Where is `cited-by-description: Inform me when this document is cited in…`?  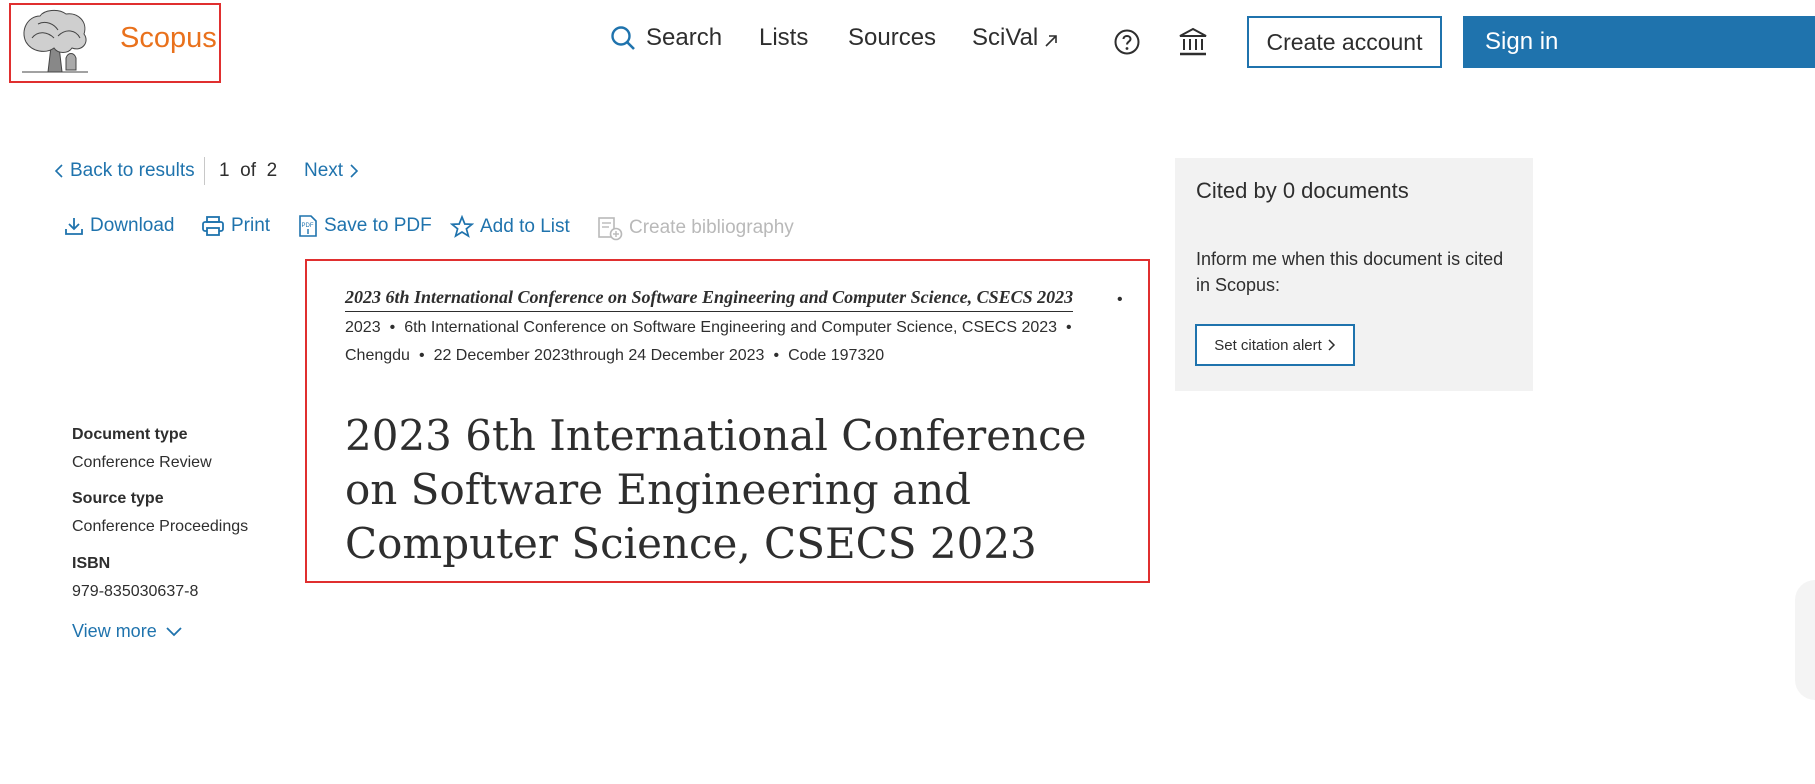
cited-by-description: Inform me when this document is cited in… is located at coordinates (1350, 272).